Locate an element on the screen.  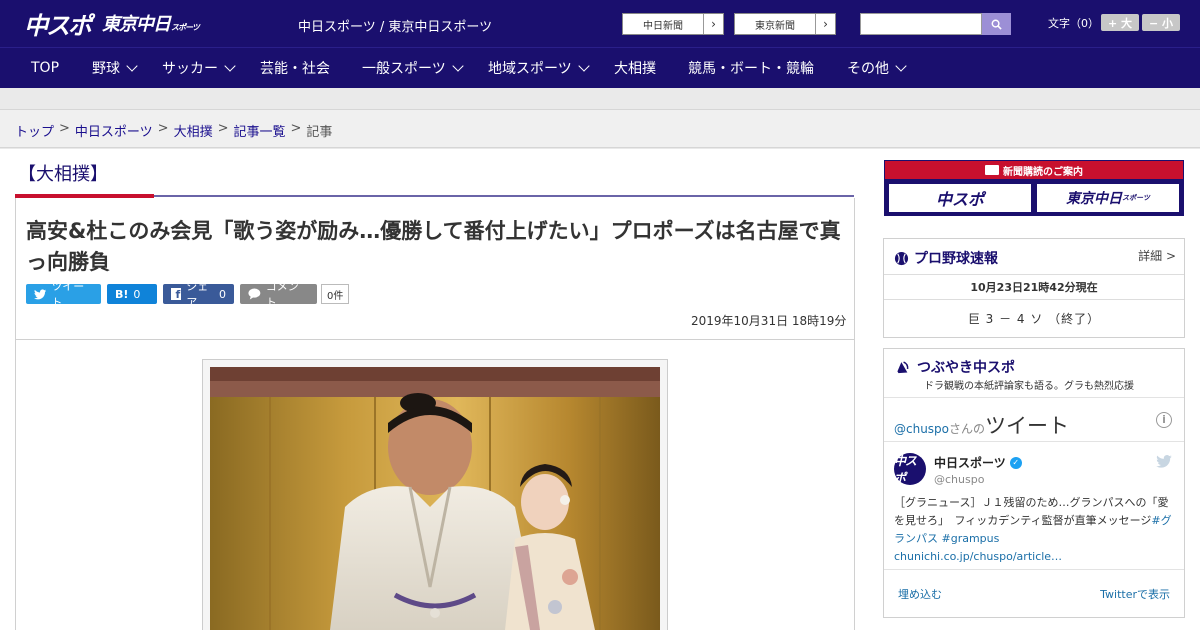
timeline-title: ツイート is located at coordinates (1027, 426).